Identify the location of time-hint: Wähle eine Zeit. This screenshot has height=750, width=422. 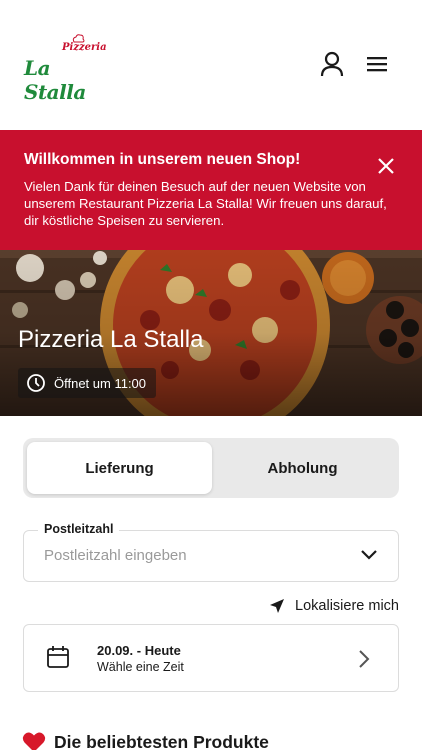
(140, 667).